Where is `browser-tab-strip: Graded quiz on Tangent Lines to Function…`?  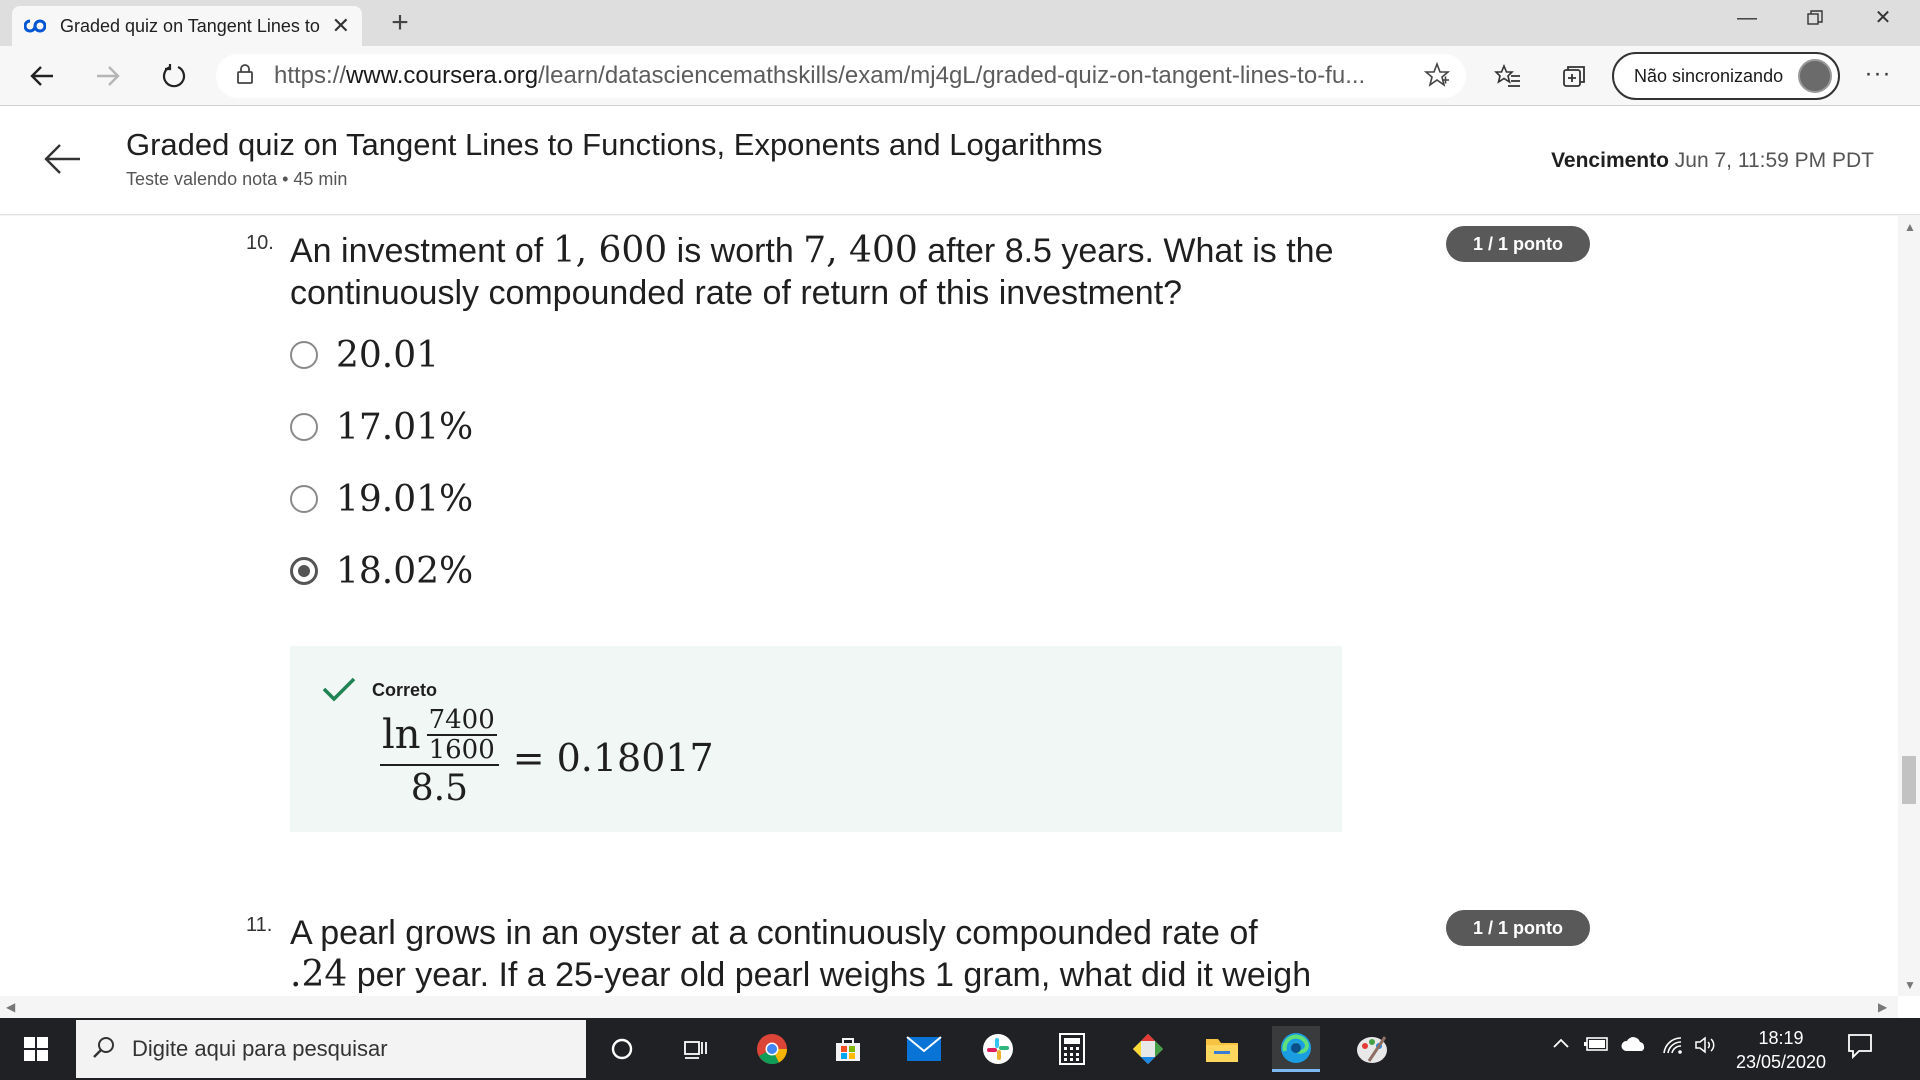
browser-tab-strip: Graded quiz on Tangent Lines to Function… is located at coordinates (960, 23).